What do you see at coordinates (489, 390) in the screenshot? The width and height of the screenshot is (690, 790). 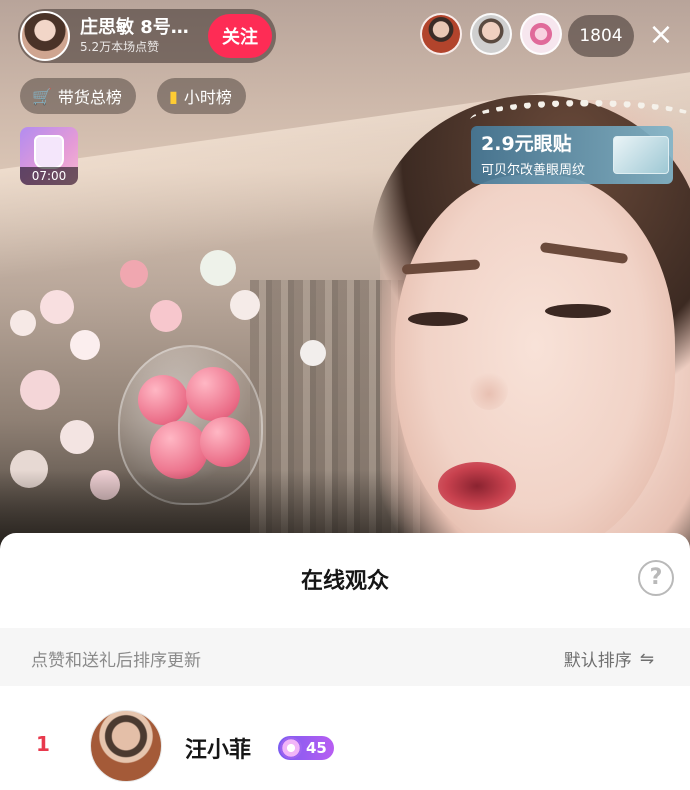 I see `nose` at bounding box center [489, 390].